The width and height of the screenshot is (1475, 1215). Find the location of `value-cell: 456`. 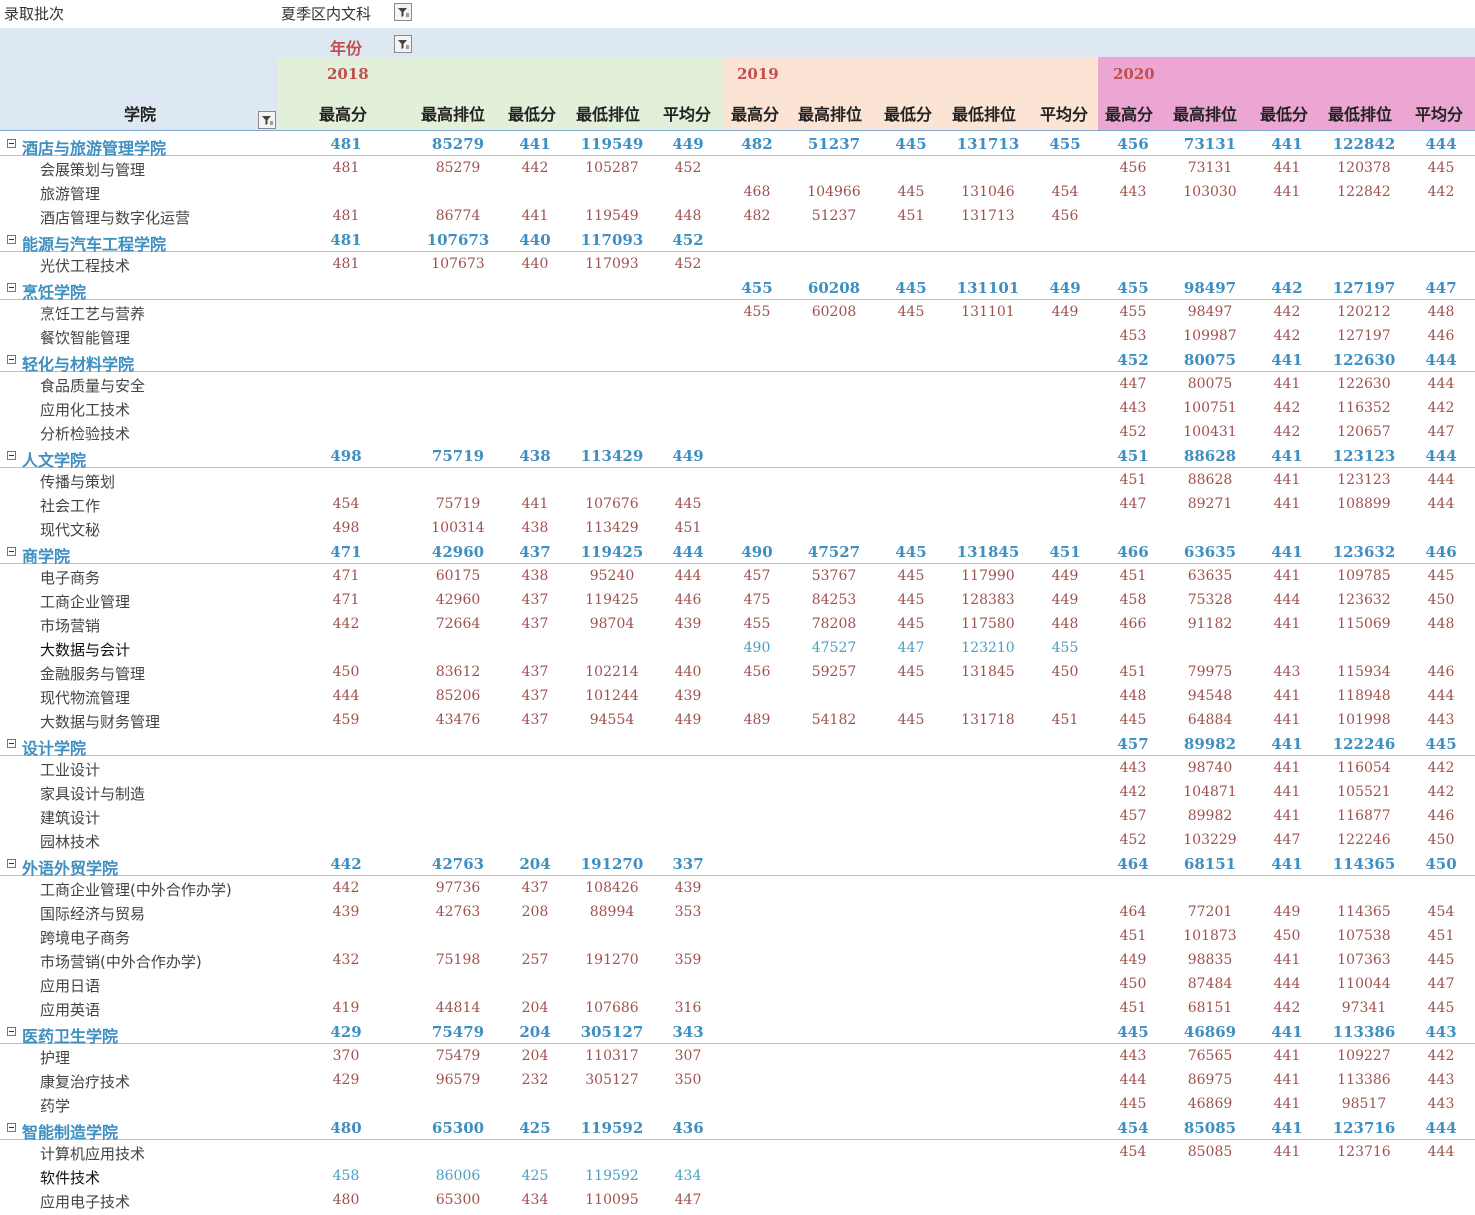

value-cell: 456 is located at coordinates (757, 672).